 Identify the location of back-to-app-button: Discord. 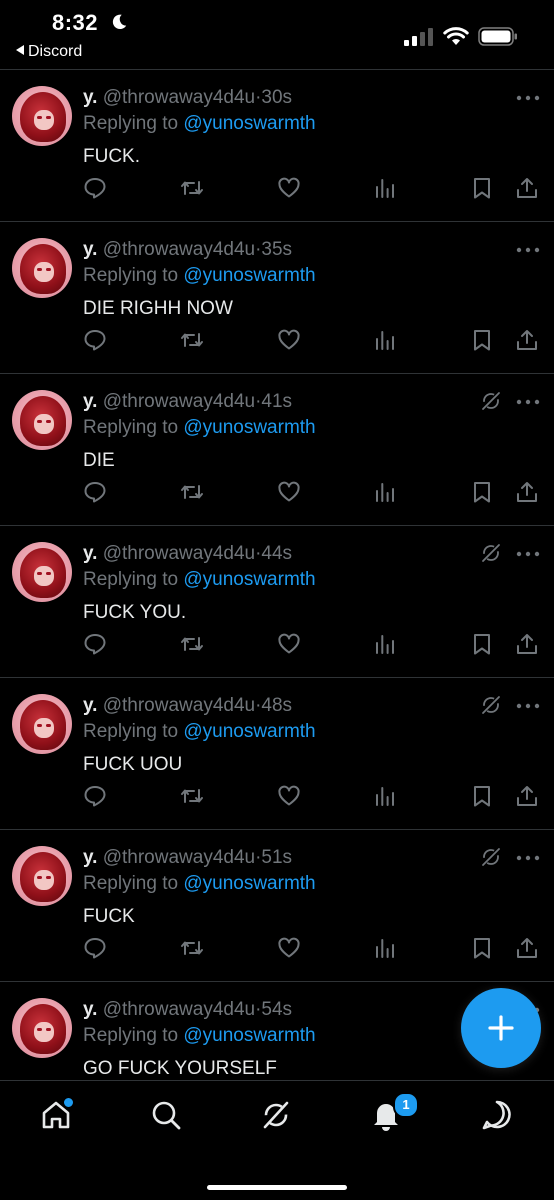
(49, 52).